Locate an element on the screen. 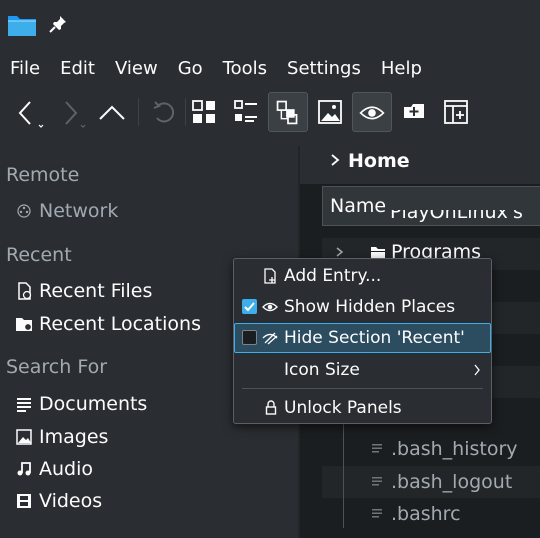 The width and height of the screenshot is (540, 538). file-row-bashrc: .bashrc is located at coordinates (415, 514).